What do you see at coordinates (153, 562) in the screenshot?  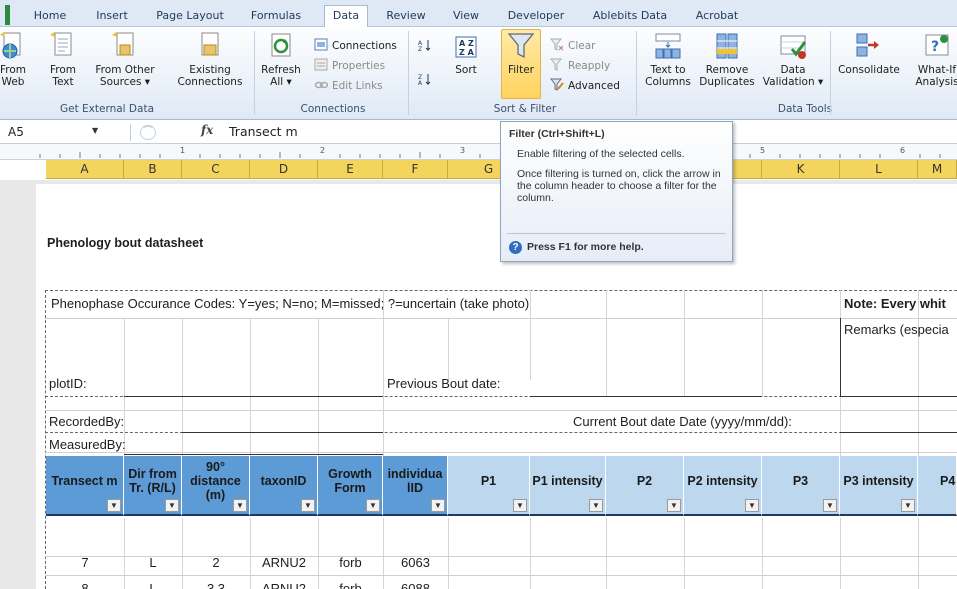 I see `table-cell: L` at bounding box center [153, 562].